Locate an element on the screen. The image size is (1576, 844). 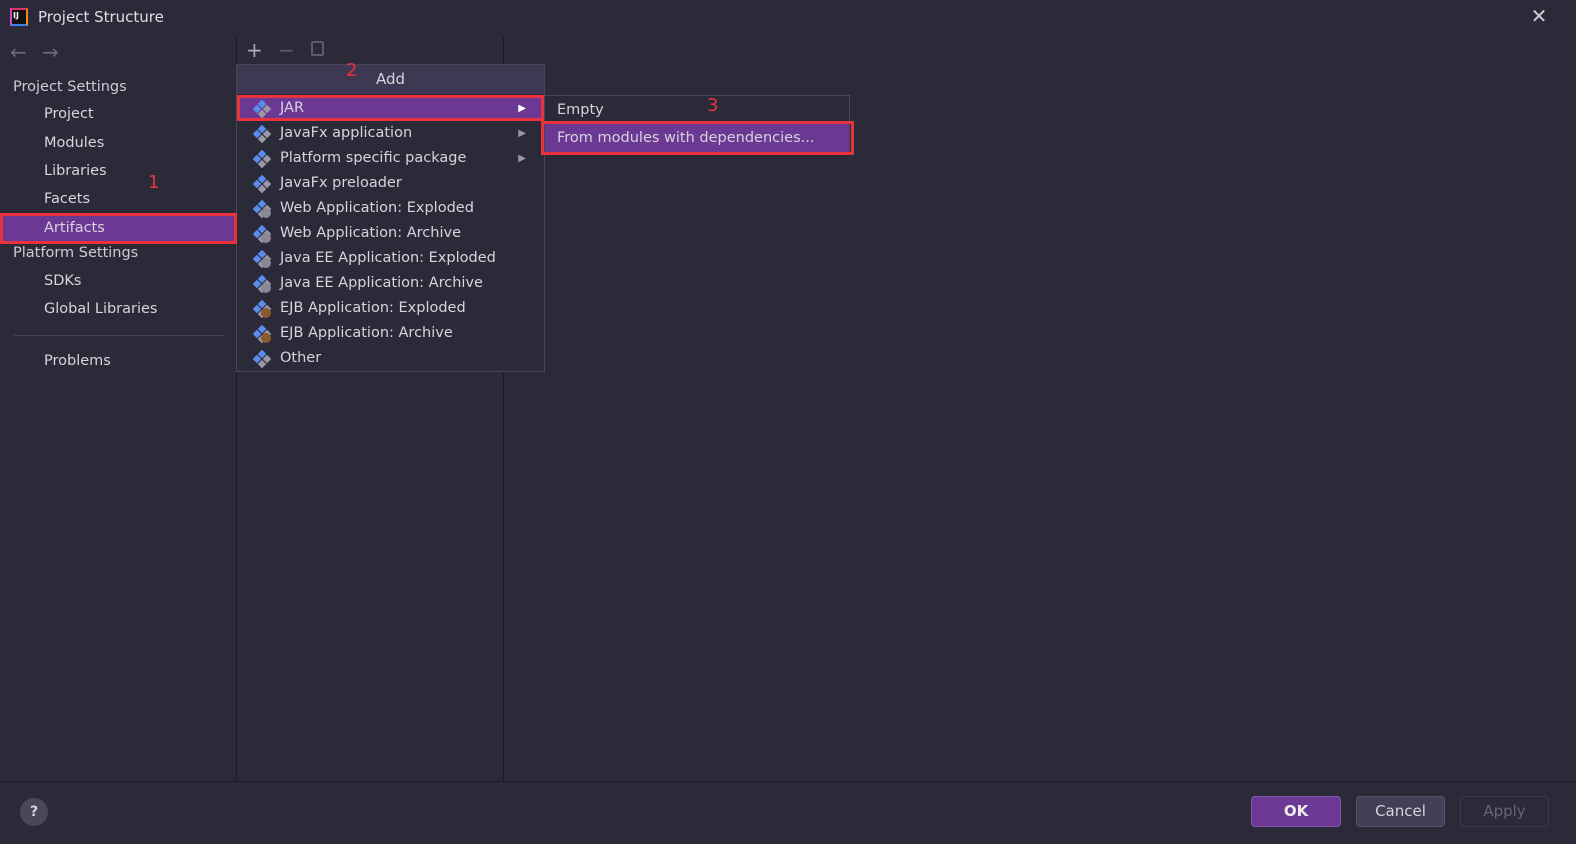
menu-item-java-ee-application-archive: Java EE Application: Archive is located at coordinates (390, 283).